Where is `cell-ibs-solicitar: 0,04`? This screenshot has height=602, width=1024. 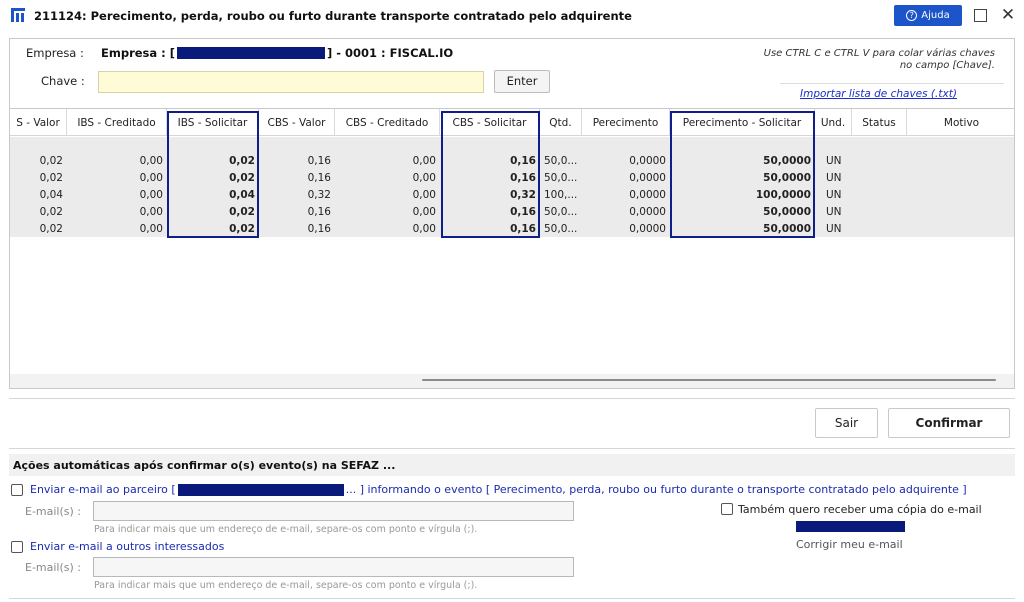 cell-ibs-solicitar: 0,04 is located at coordinates (213, 195).